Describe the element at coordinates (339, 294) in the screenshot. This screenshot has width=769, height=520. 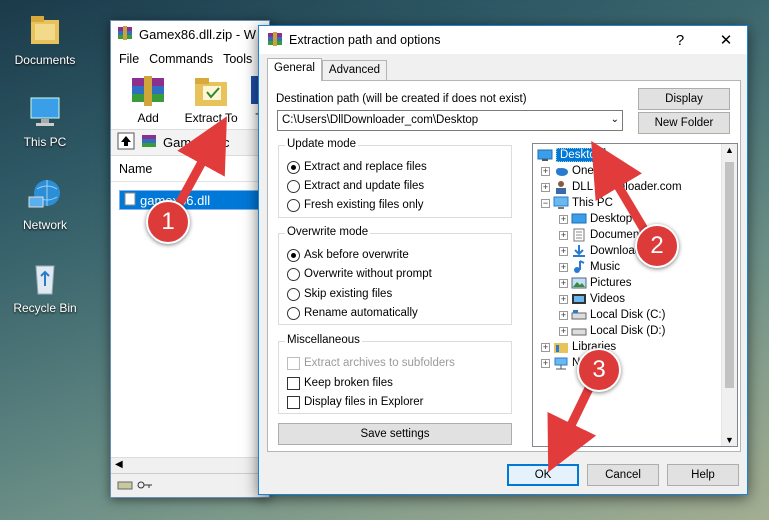
I see `radio-skip-existing: Skip existing files` at that location.